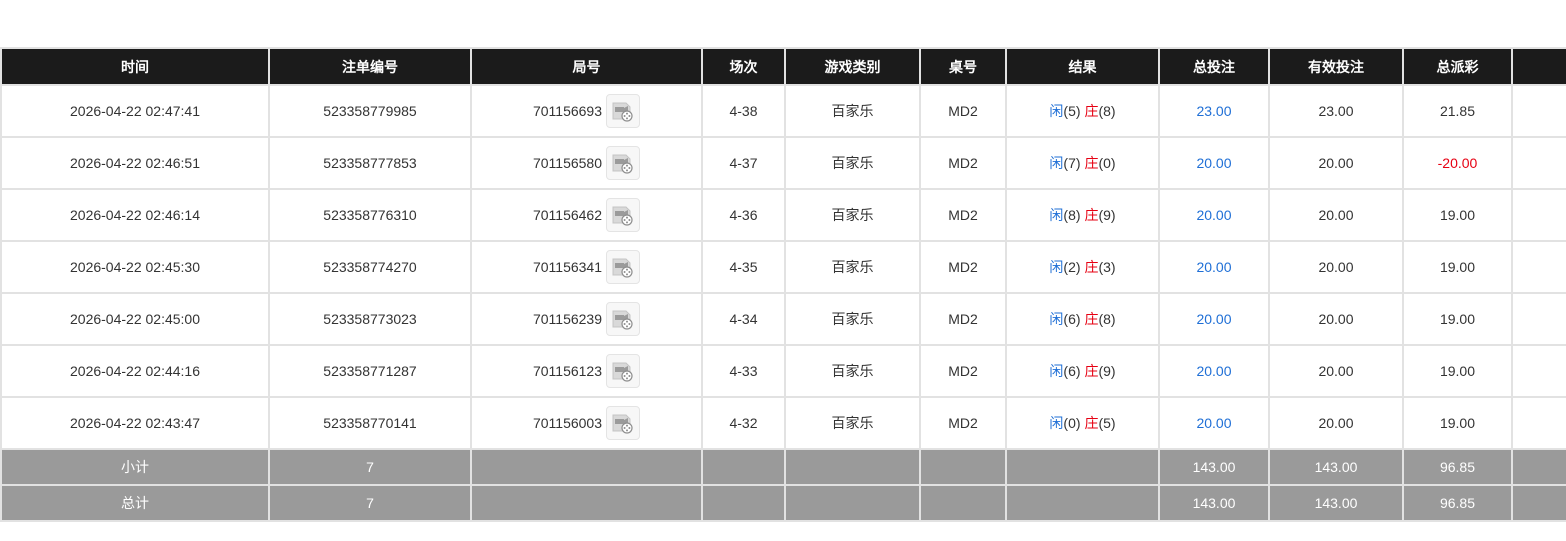  What do you see at coordinates (1336, 467) in the screenshot?
I see `subtotal-valid-bet: 143.00` at bounding box center [1336, 467].